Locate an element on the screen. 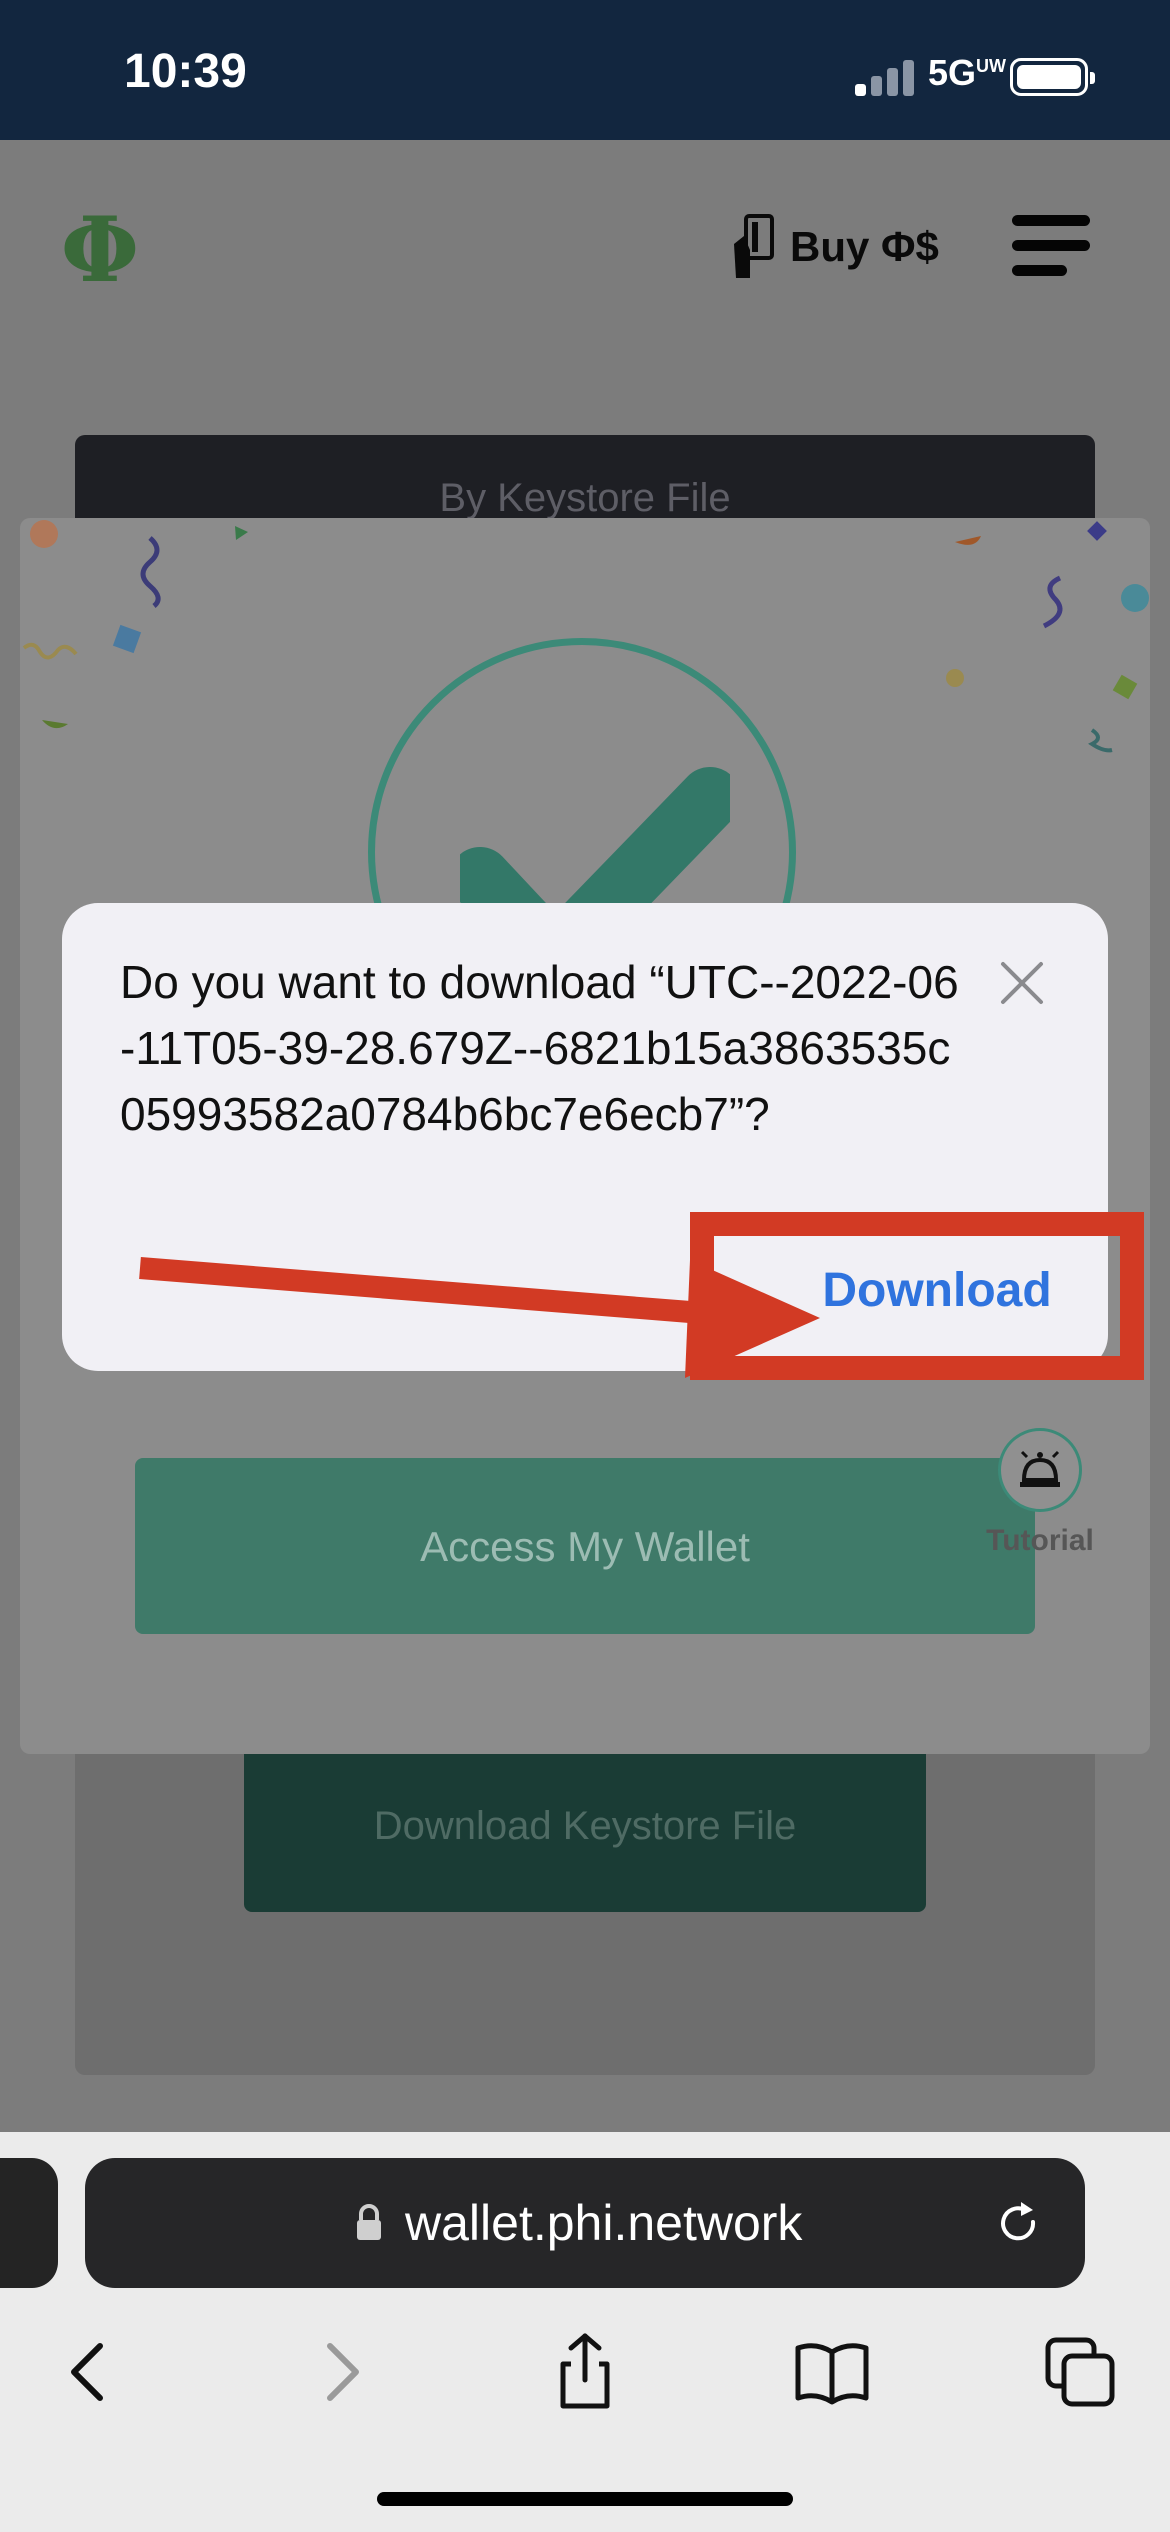 Image resolution: width=1170 pixels, height=2532 pixels. tabs-icon is located at coordinates (1080, 2372).